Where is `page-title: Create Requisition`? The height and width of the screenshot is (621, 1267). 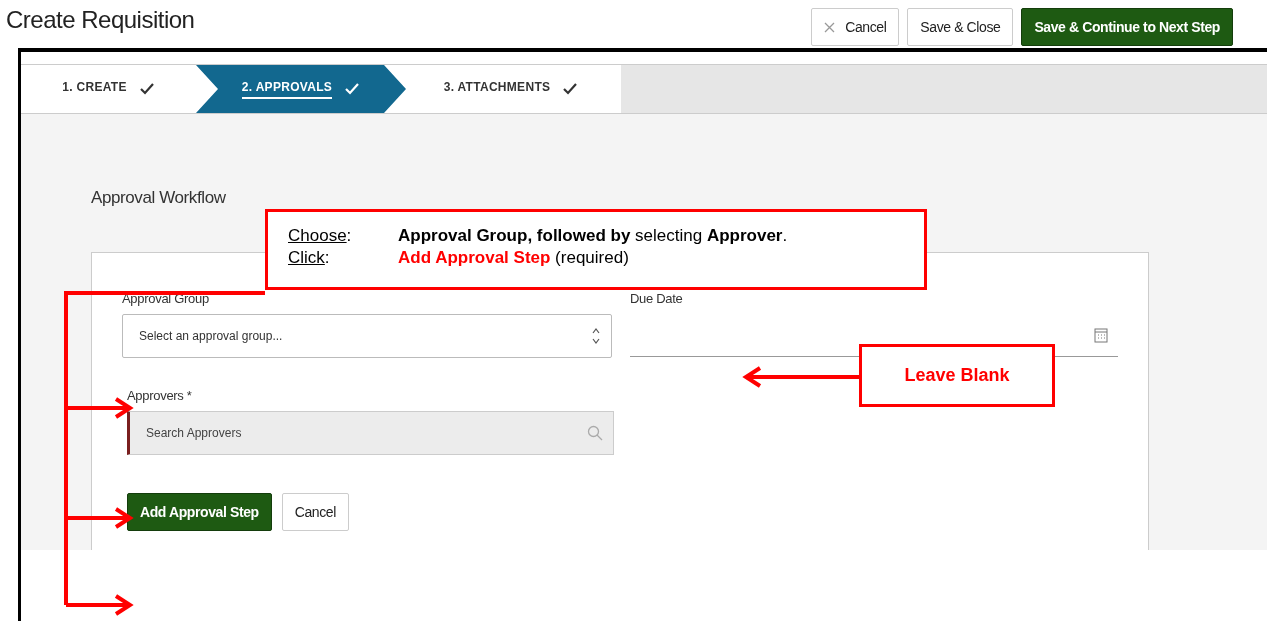
page-title: Create Requisition is located at coordinates (101, 20).